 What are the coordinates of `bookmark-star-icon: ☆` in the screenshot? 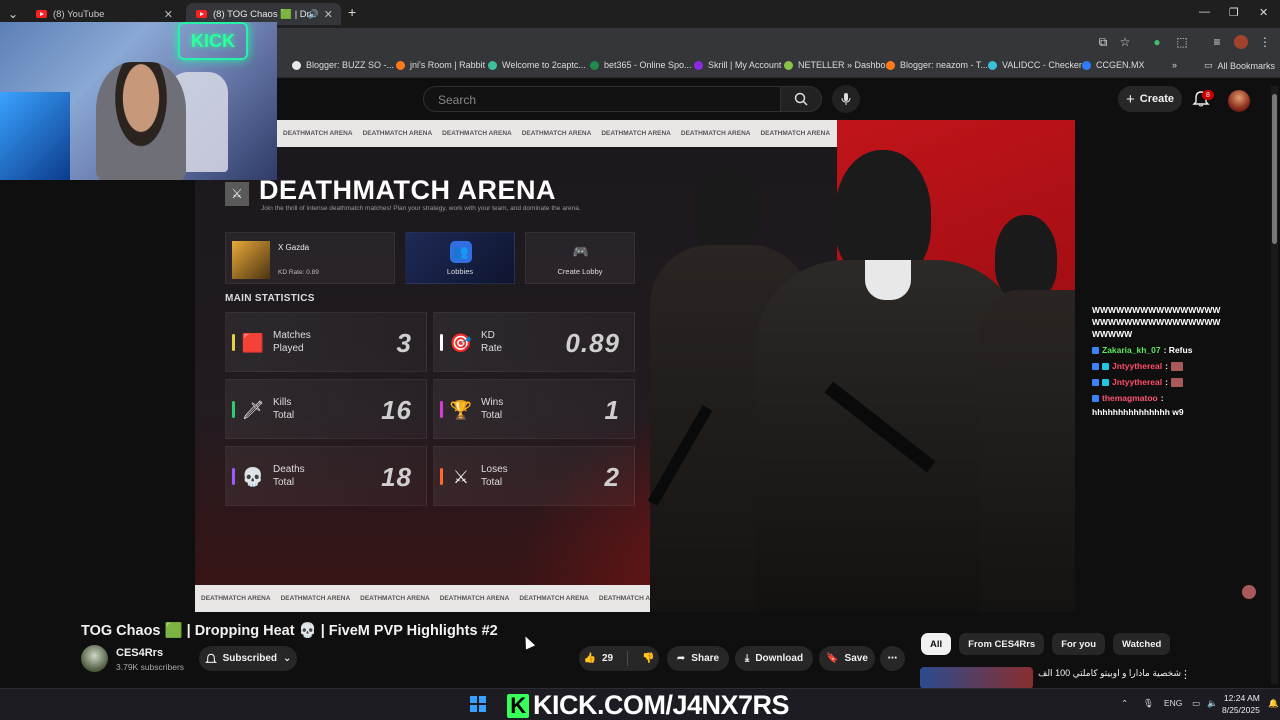 It's located at (1125, 42).